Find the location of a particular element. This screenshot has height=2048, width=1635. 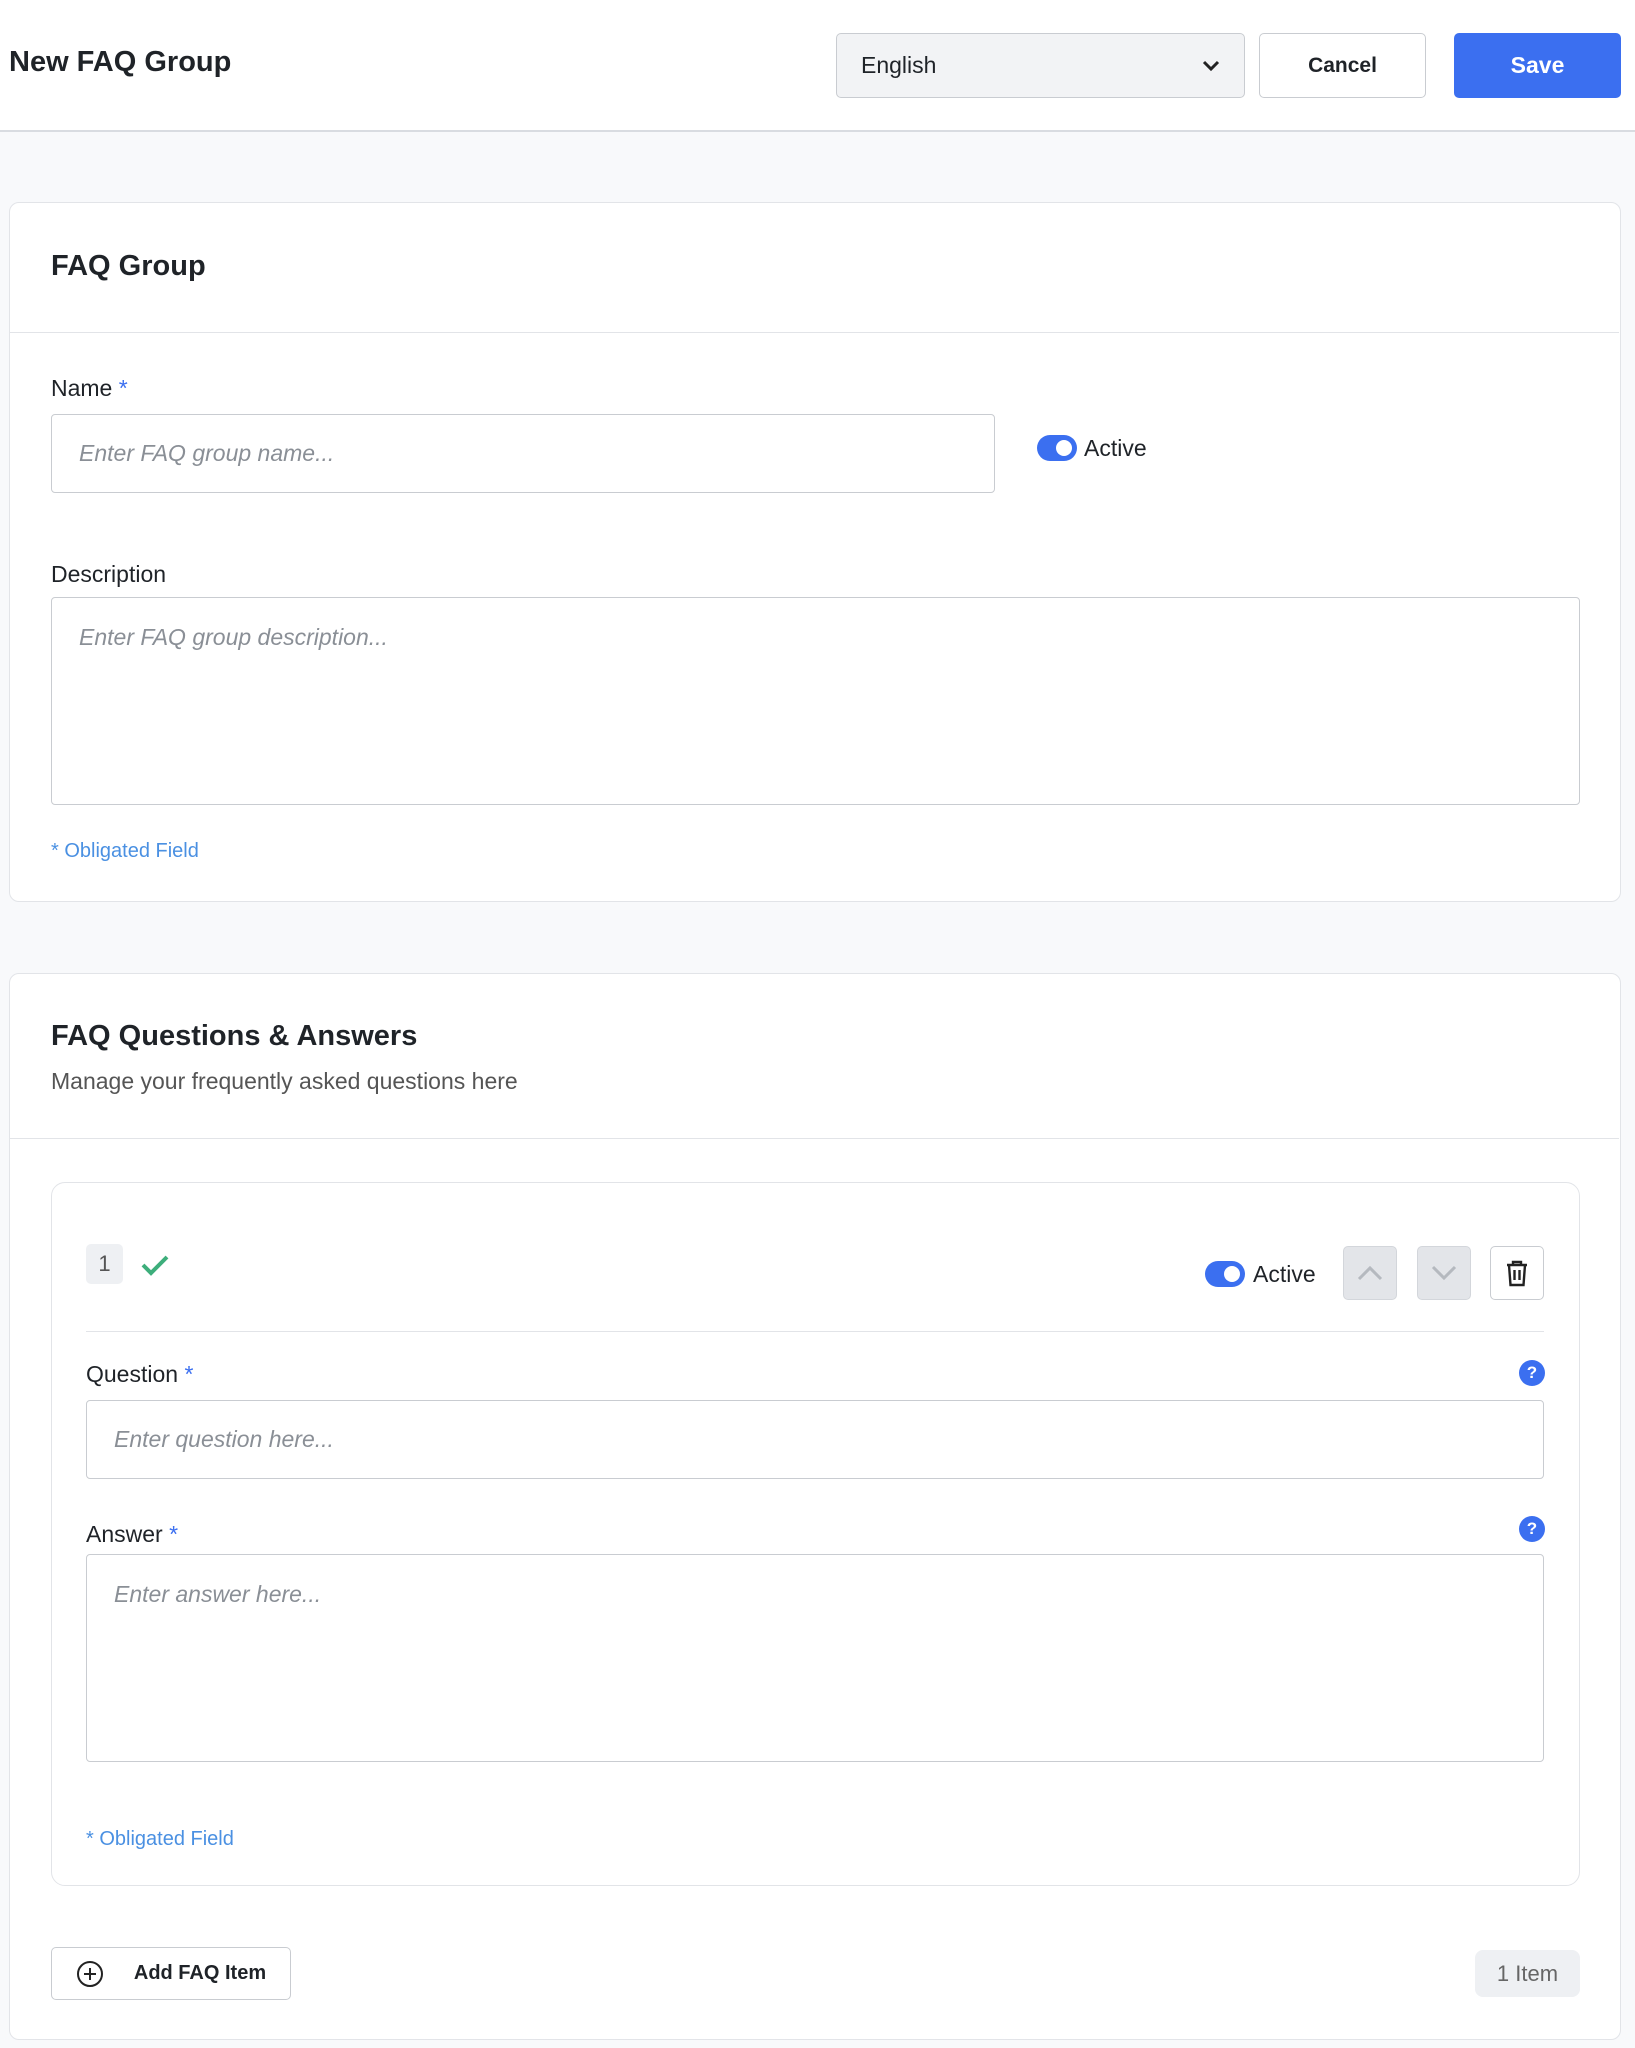

chevron-up-icon is located at coordinates (1370, 1273).